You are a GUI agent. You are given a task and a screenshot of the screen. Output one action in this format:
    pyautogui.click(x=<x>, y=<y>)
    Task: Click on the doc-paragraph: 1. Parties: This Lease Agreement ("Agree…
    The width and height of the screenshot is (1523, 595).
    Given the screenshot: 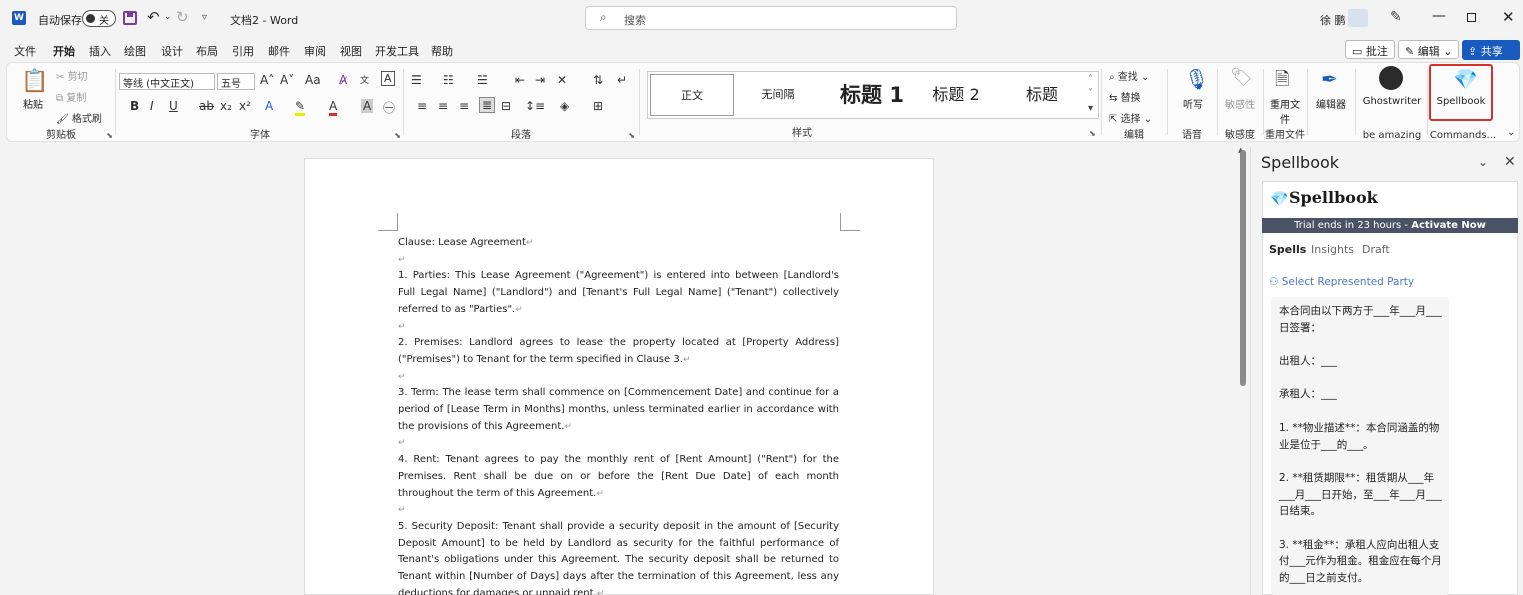 What is the action you would take?
    pyautogui.click(x=618, y=293)
    